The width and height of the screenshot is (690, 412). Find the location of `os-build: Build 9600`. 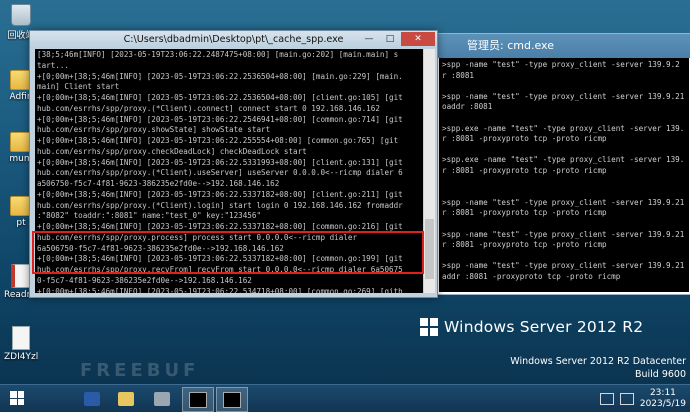

os-build: Build 9600 is located at coordinates (660, 374).